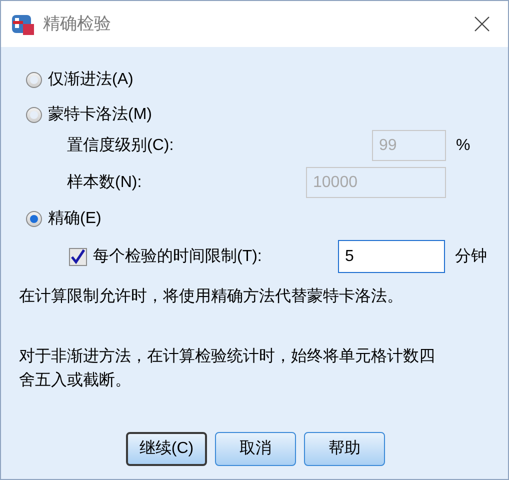  What do you see at coordinates (91, 80) in the screenshot?
I see `radio-label: 仅渐进法(A)` at bounding box center [91, 80].